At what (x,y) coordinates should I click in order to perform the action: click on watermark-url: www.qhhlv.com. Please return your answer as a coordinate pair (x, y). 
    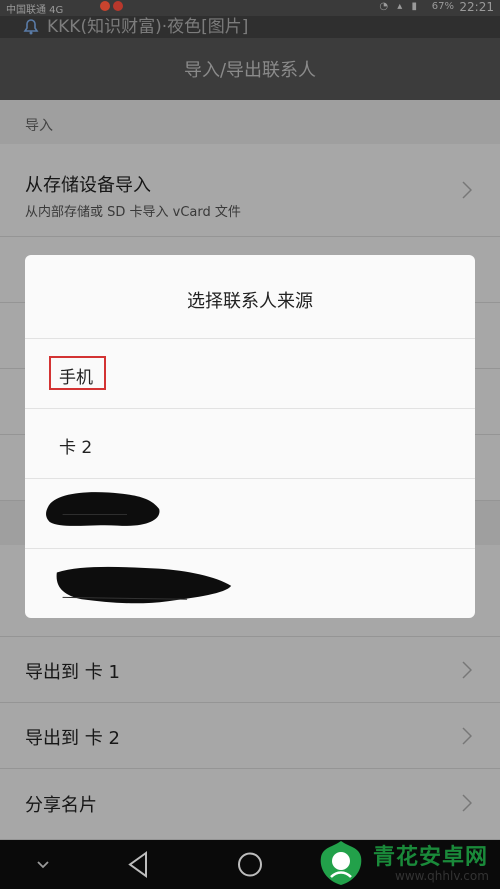
    Looking at the image, I should click on (442, 876).